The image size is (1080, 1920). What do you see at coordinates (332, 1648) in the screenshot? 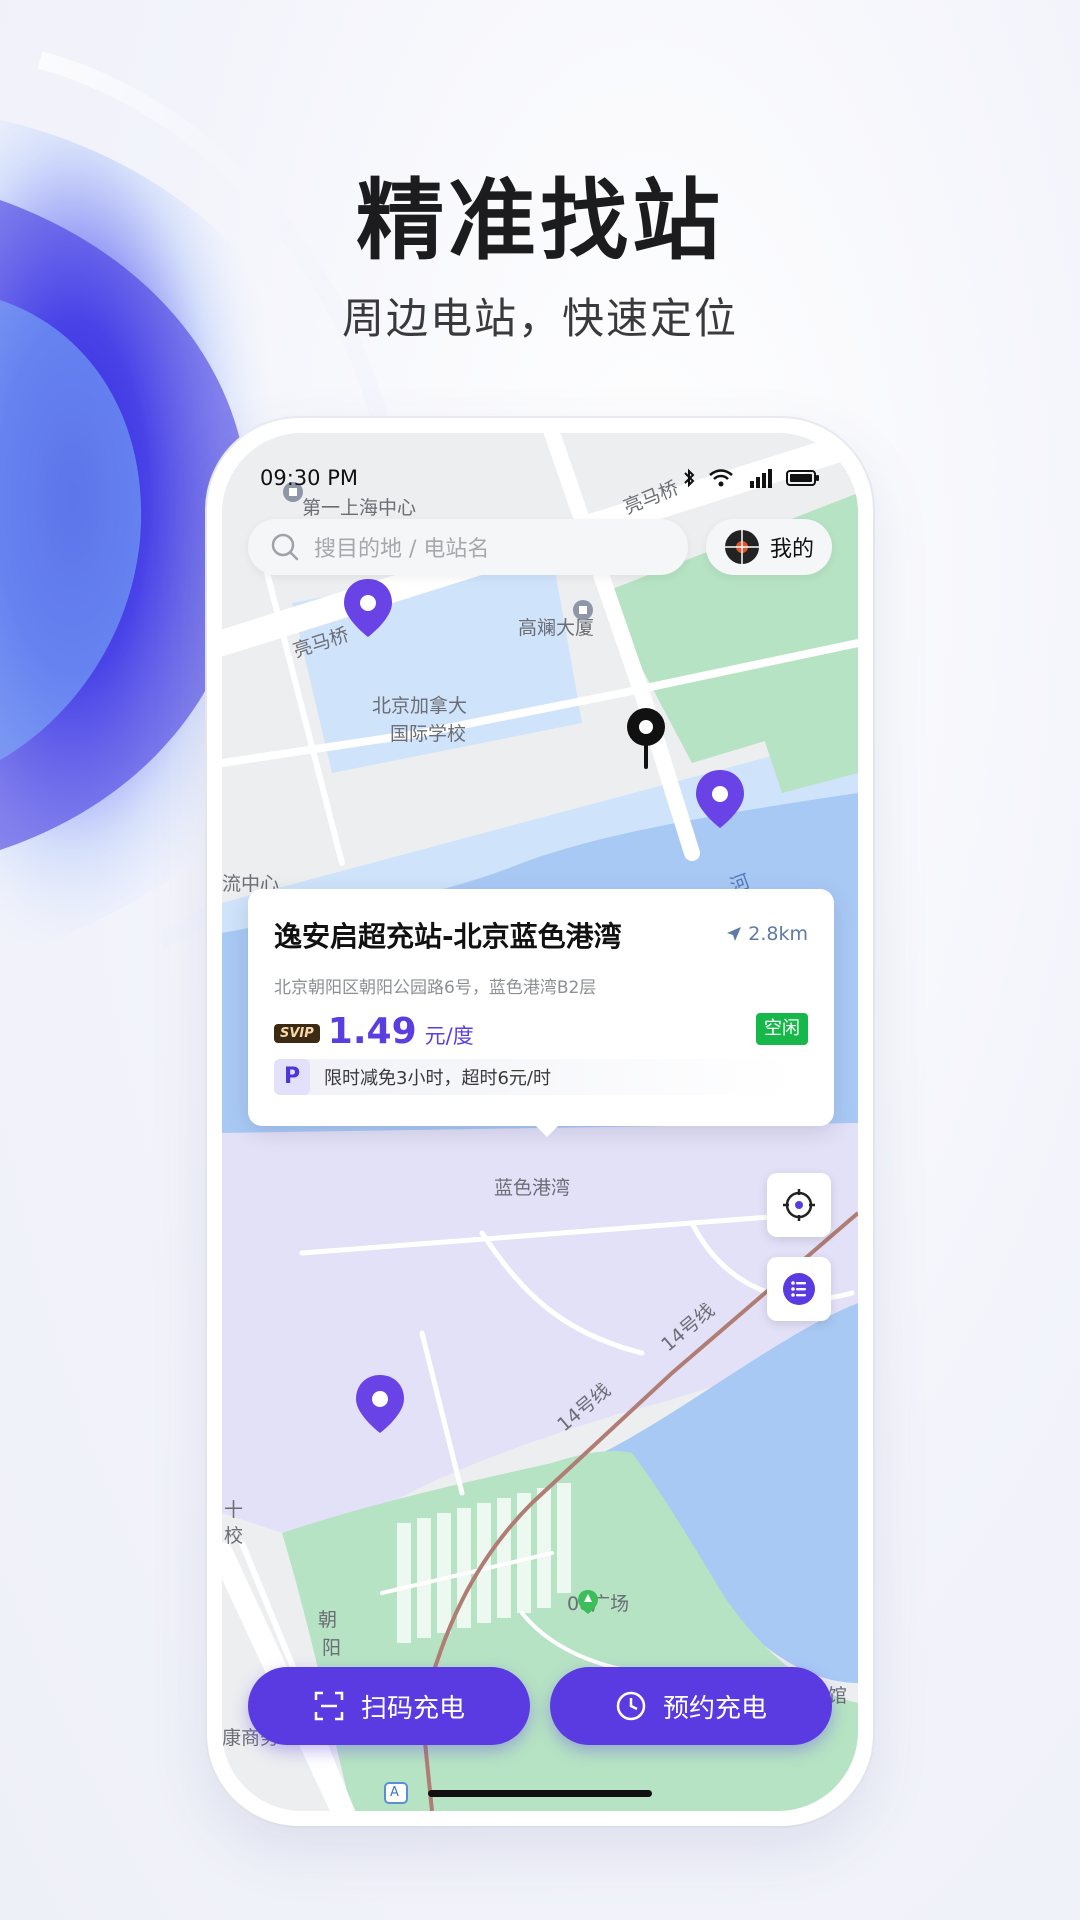
I see `map-label-chaoyang-2: 阳` at bounding box center [332, 1648].